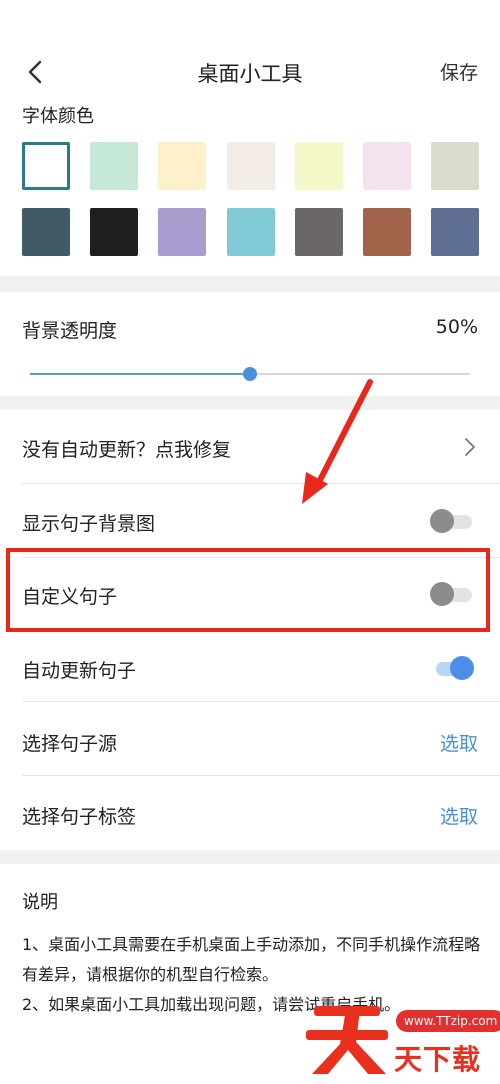 Image resolution: width=500 pixels, height=1084 pixels. I want to click on watermark-text: 天下载, so click(438, 1059).